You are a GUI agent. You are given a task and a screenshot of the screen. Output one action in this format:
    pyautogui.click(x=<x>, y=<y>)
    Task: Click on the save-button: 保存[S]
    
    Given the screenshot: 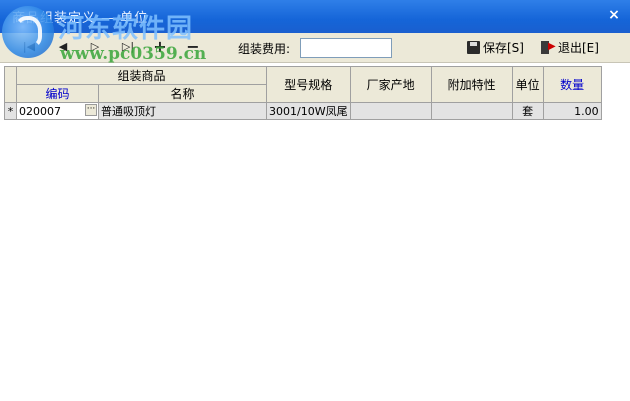 What is the action you would take?
    pyautogui.click(x=495, y=47)
    